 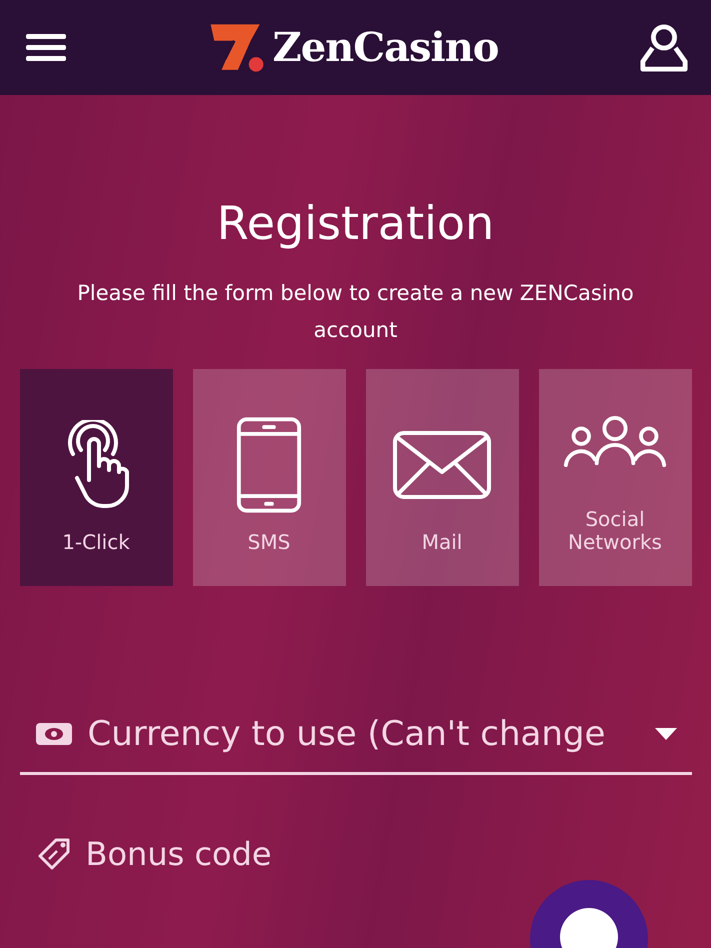 I want to click on caret-icon, so click(x=666, y=734).